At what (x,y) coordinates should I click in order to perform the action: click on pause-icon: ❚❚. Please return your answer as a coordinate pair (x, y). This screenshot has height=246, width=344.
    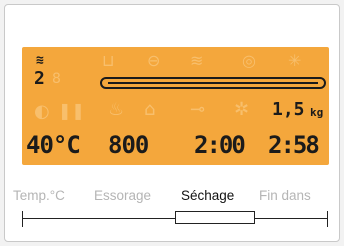
    Looking at the image, I should click on (71, 110).